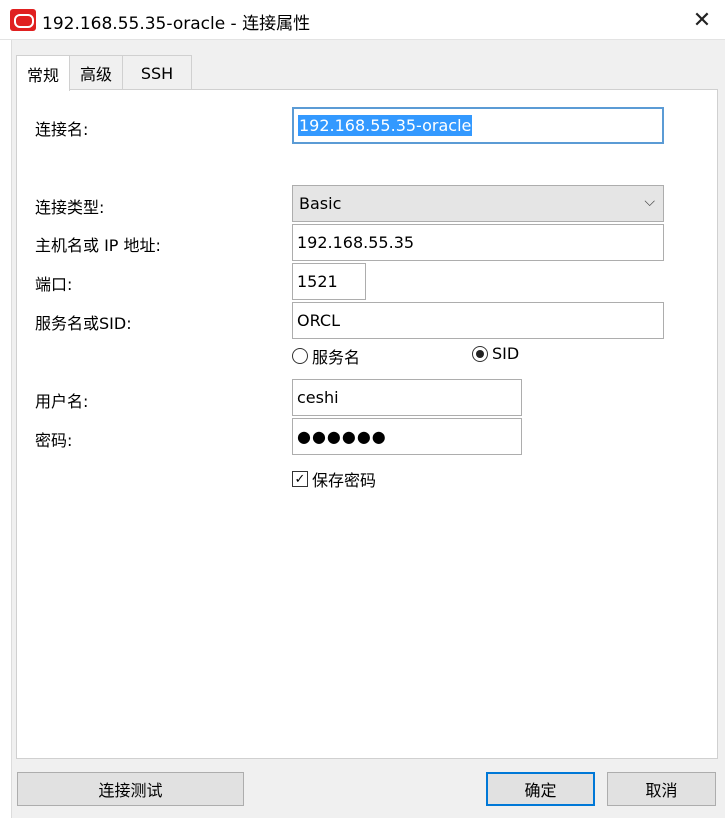 Image resolution: width=725 pixels, height=818 pixels. What do you see at coordinates (320, 203) in the screenshot?
I see `connection-type-value: Basic` at bounding box center [320, 203].